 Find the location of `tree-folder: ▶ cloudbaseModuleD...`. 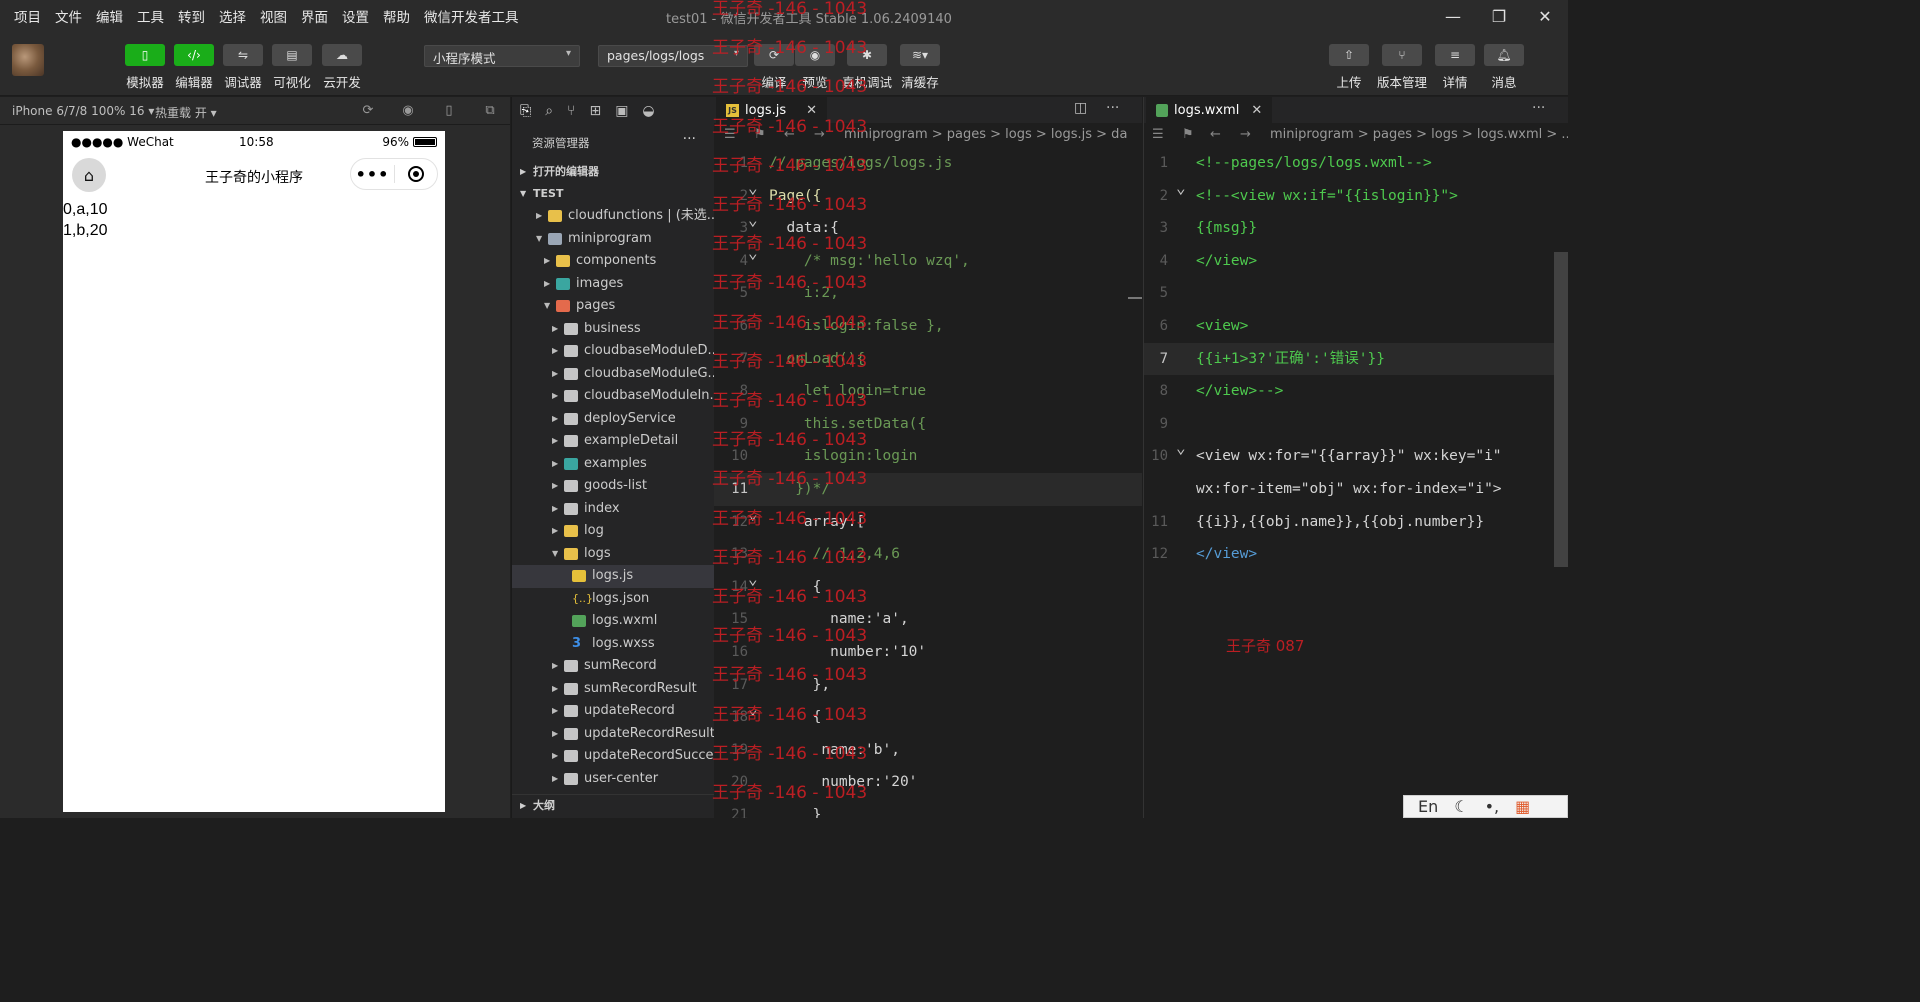

tree-folder: ▶ cloudbaseModuleD... is located at coordinates (613, 351).